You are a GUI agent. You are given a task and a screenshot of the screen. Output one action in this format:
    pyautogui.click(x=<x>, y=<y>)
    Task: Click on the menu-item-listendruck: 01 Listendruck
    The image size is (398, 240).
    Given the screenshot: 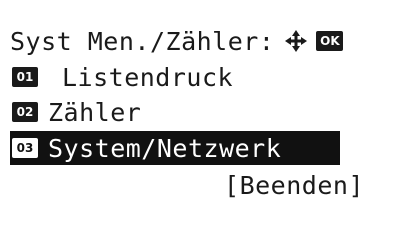 What is the action you would take?
    pyautogui.click(x=177, y=77)
    